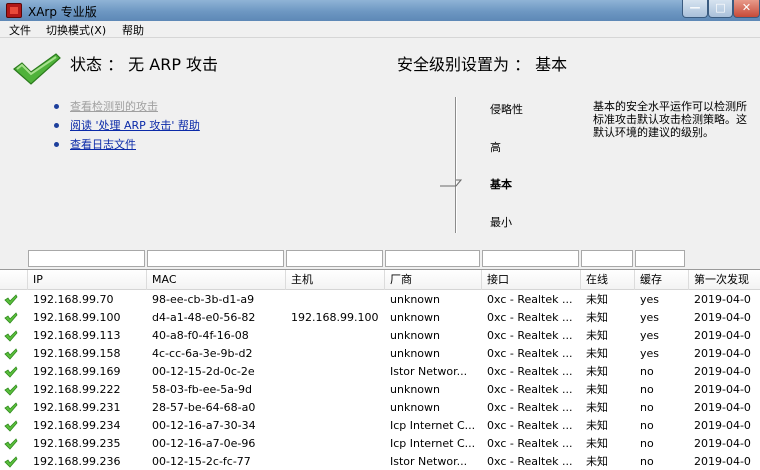 The height and width of the screenshot is (470, 760). Describe the element at coordinates (495, 147) in the screenshot. I see `level-high: 高` at that location.